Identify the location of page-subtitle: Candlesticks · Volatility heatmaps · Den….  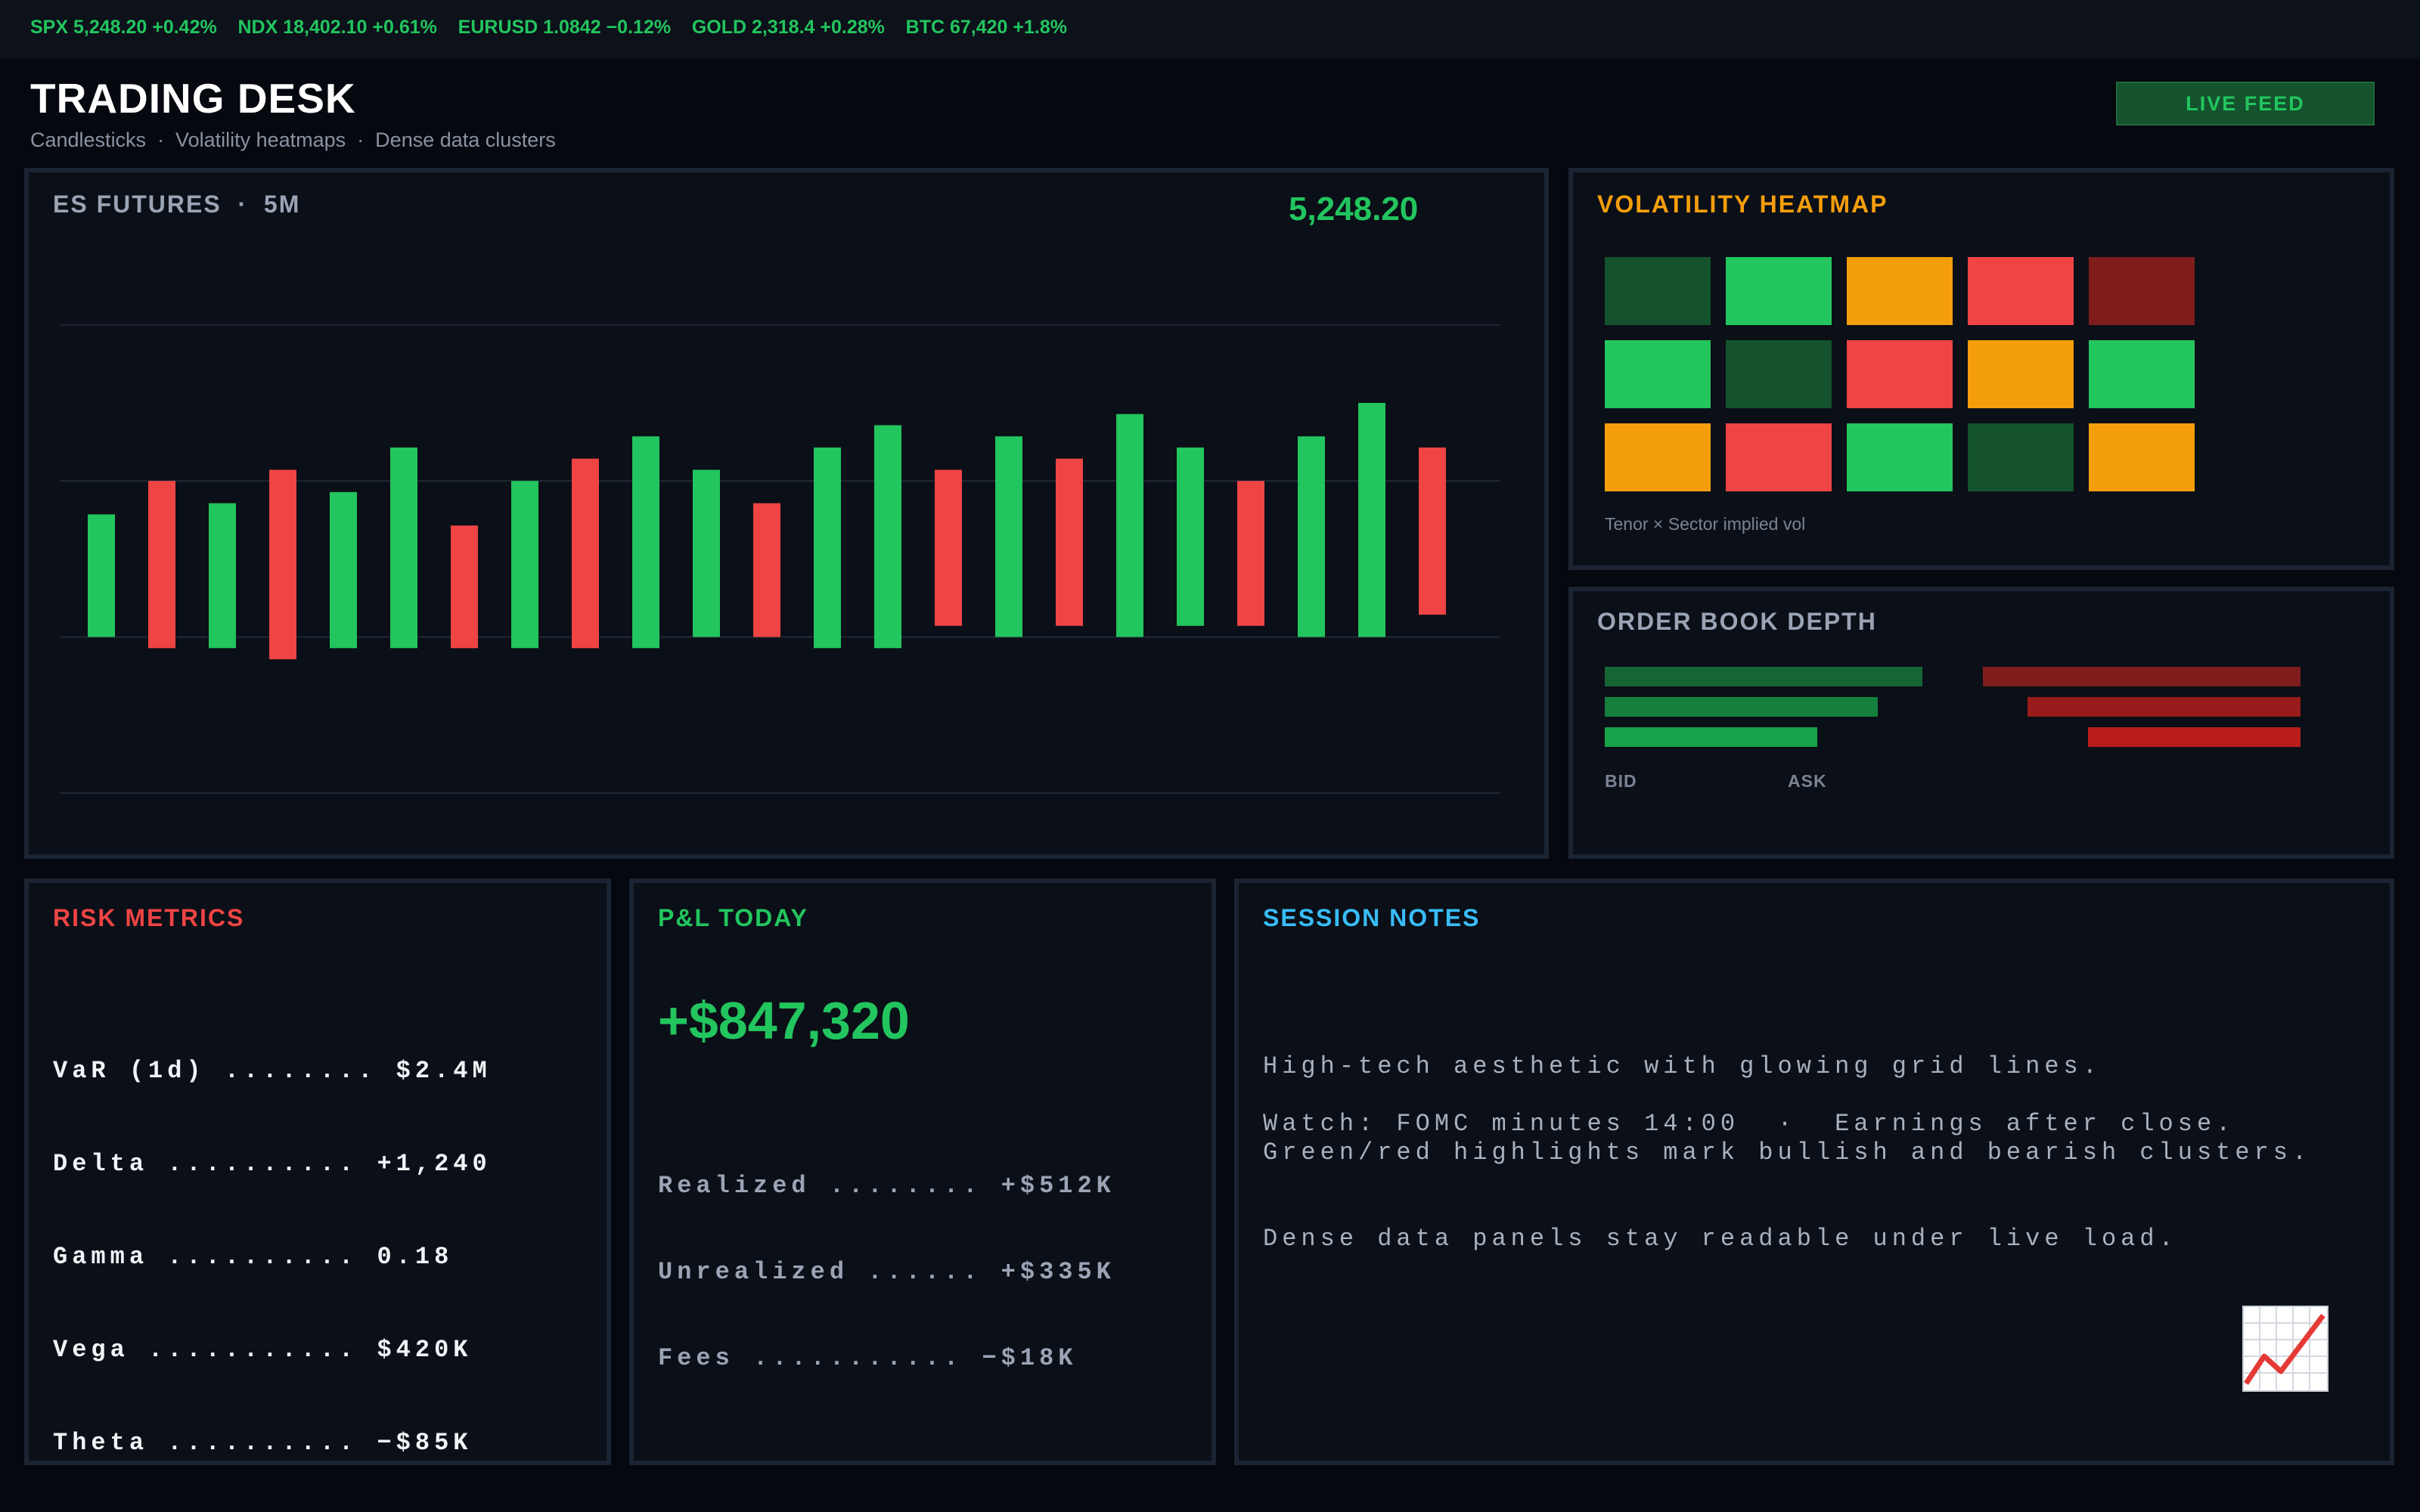
(293, 140).